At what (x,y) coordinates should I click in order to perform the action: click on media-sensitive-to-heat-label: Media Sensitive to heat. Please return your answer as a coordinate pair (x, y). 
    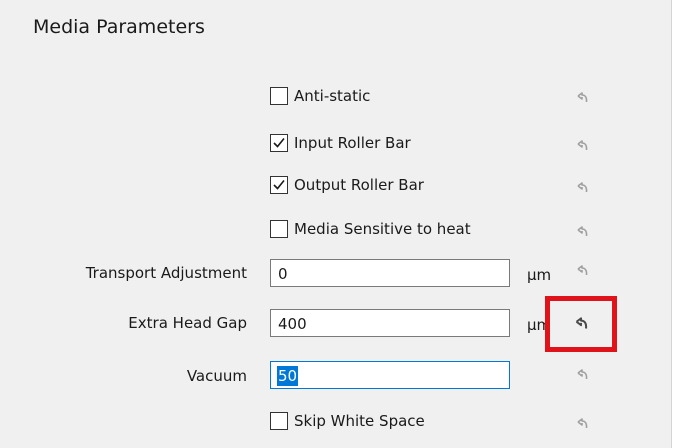
    Looking at the image, I should click on (382, 229).